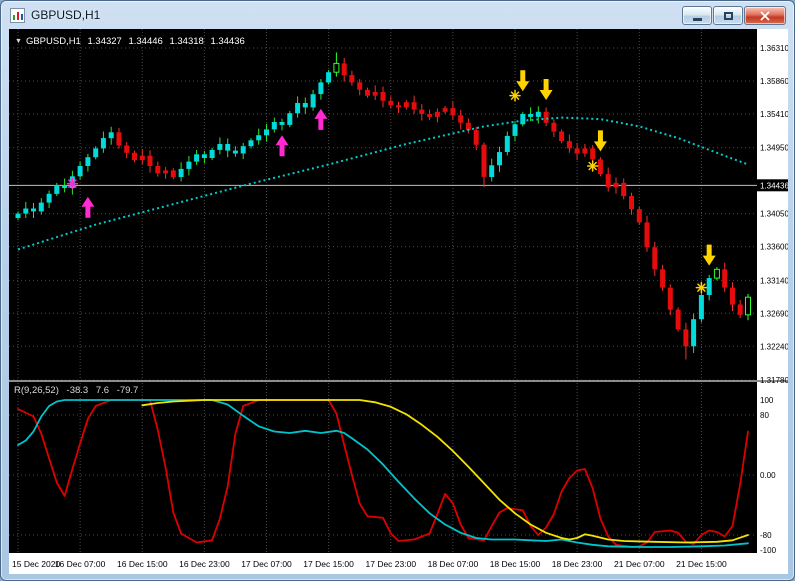 The width and height of the screenshot is (795, 581). I want to click on svg-text: -100, so click(768, 550).